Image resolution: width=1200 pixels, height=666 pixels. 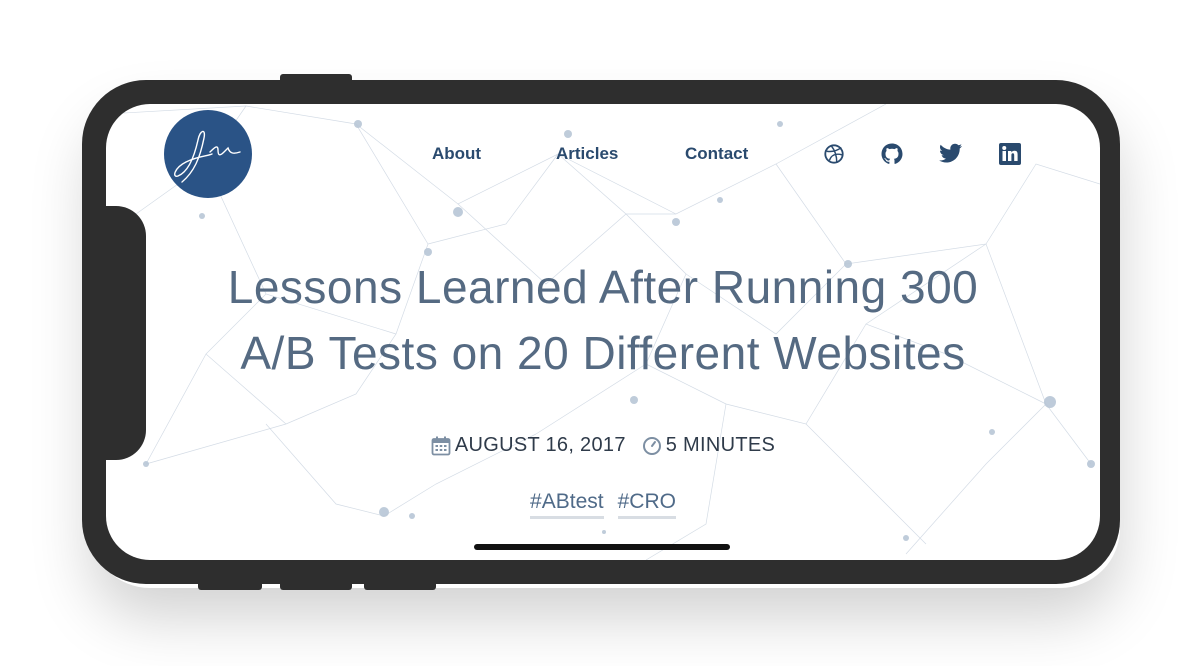 I want to click on tag-link: #ABtest, so click(x=567, y=504).